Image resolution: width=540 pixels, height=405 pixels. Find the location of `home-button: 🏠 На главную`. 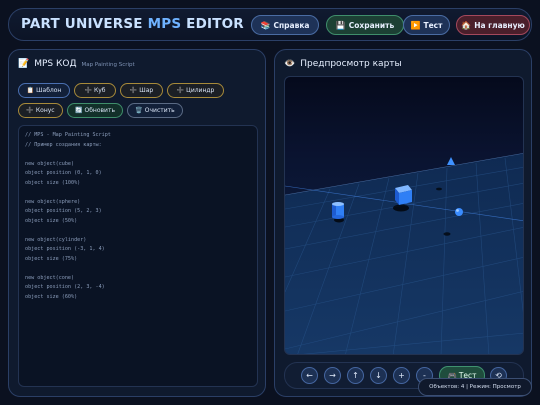

home-button: 🏠 На главную is located at coordinates (493, 25).